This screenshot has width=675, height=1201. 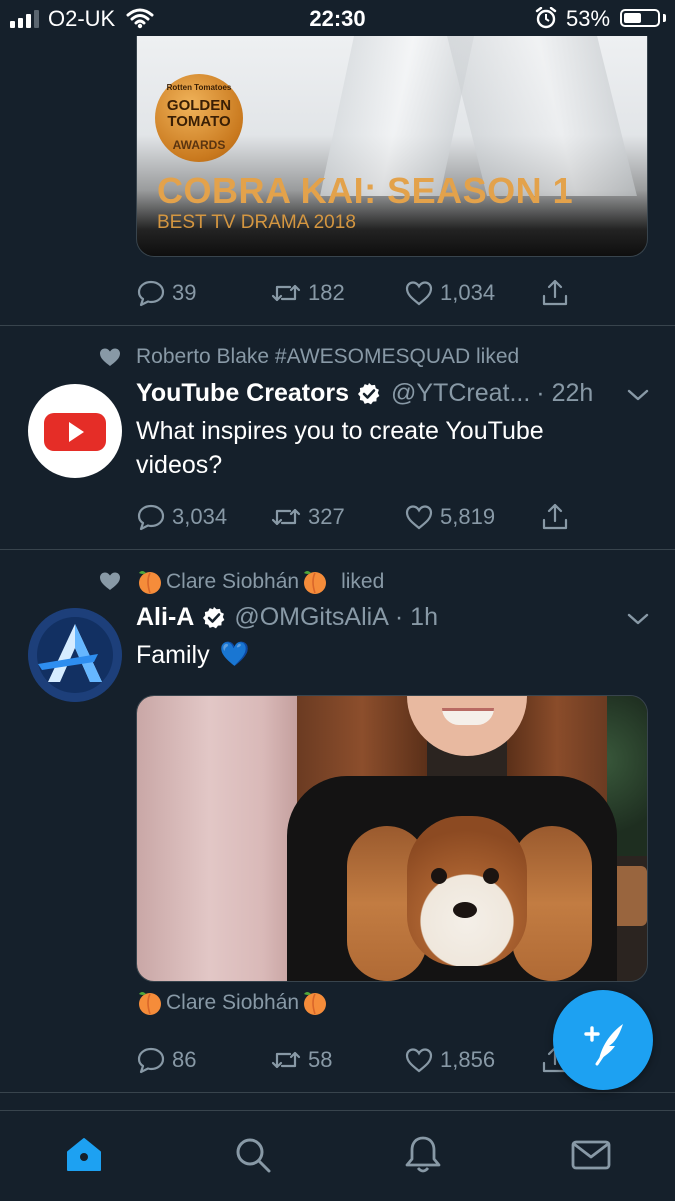 What do you see at coordinates (311, 617) in the screenshot?
I see `handle: @OMGitsAliA` at bounding box center [311, 617].